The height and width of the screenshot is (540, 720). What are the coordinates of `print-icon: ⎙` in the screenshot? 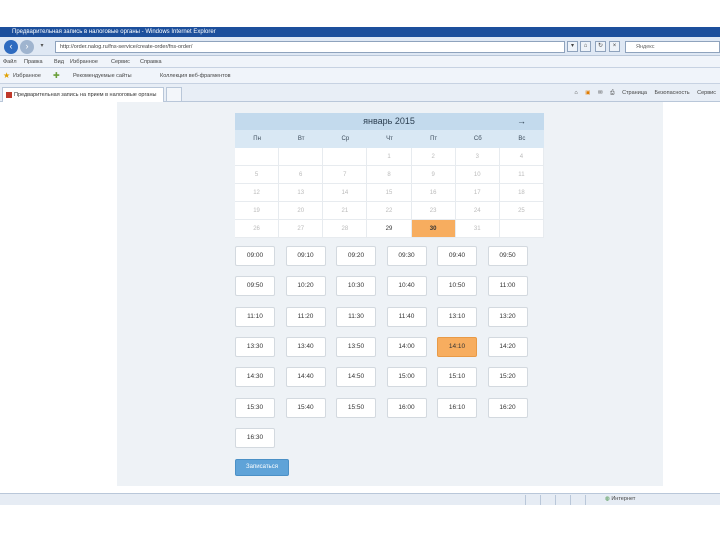 It's located at (612, 93).